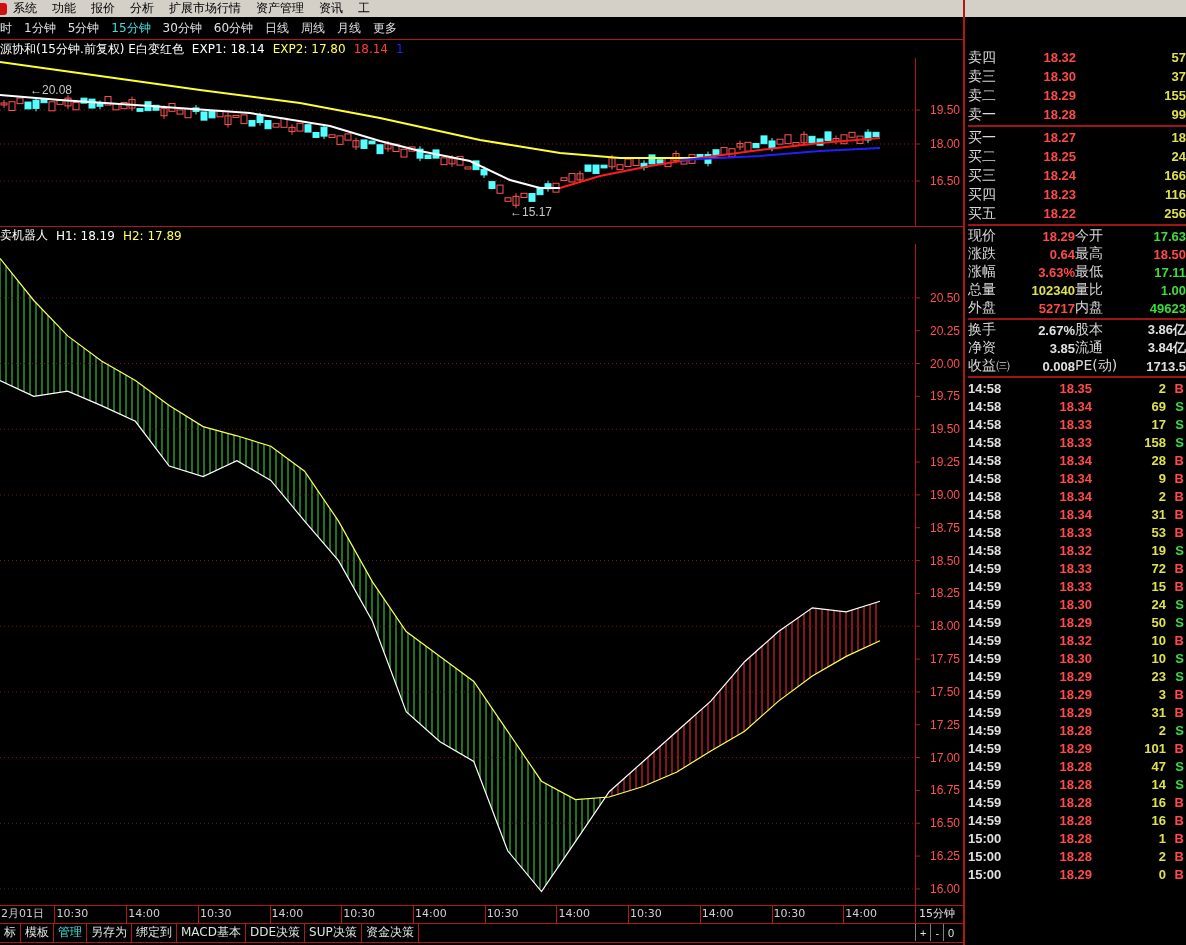 The image size is (1186, 945). Describe the element at coordinates (982, 175) in the screenshot. I see `order-label: 买三` at that location.